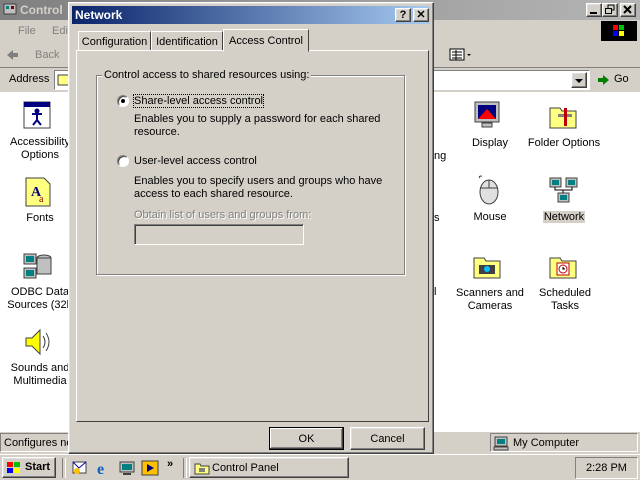  Describe the element at coordinates (64, 468) in the screenshot. I see `taskbar-divider` at that location.